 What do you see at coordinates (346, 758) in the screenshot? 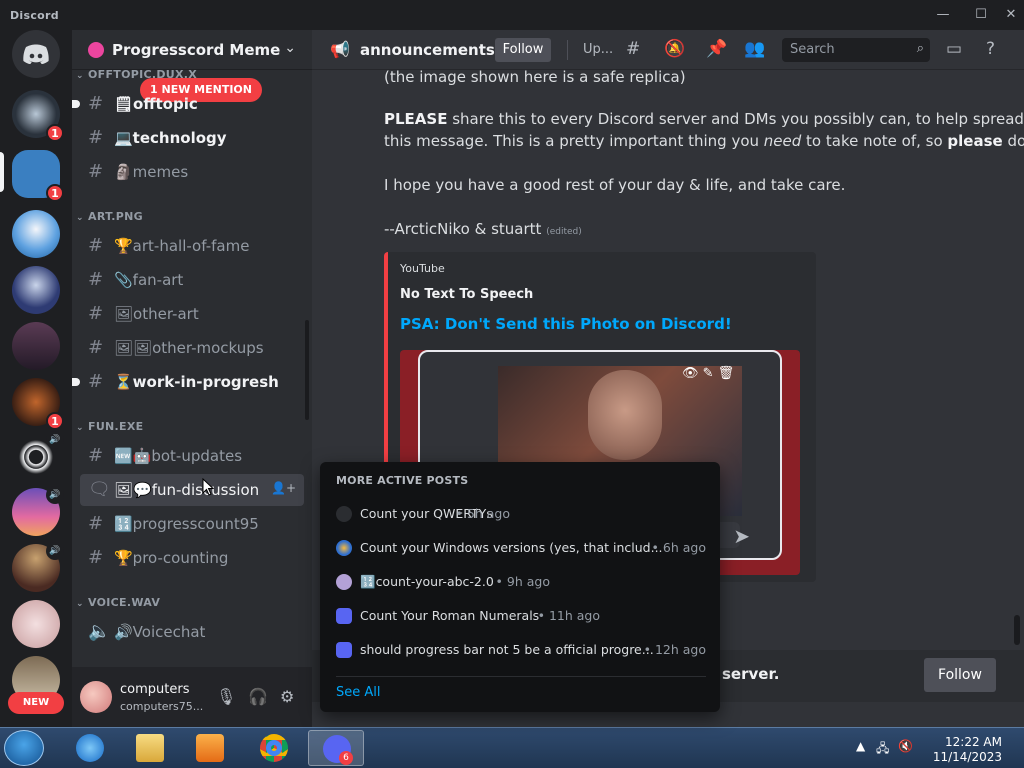
I see `taskbar-badge: 6` at bounding box center [346, 758].